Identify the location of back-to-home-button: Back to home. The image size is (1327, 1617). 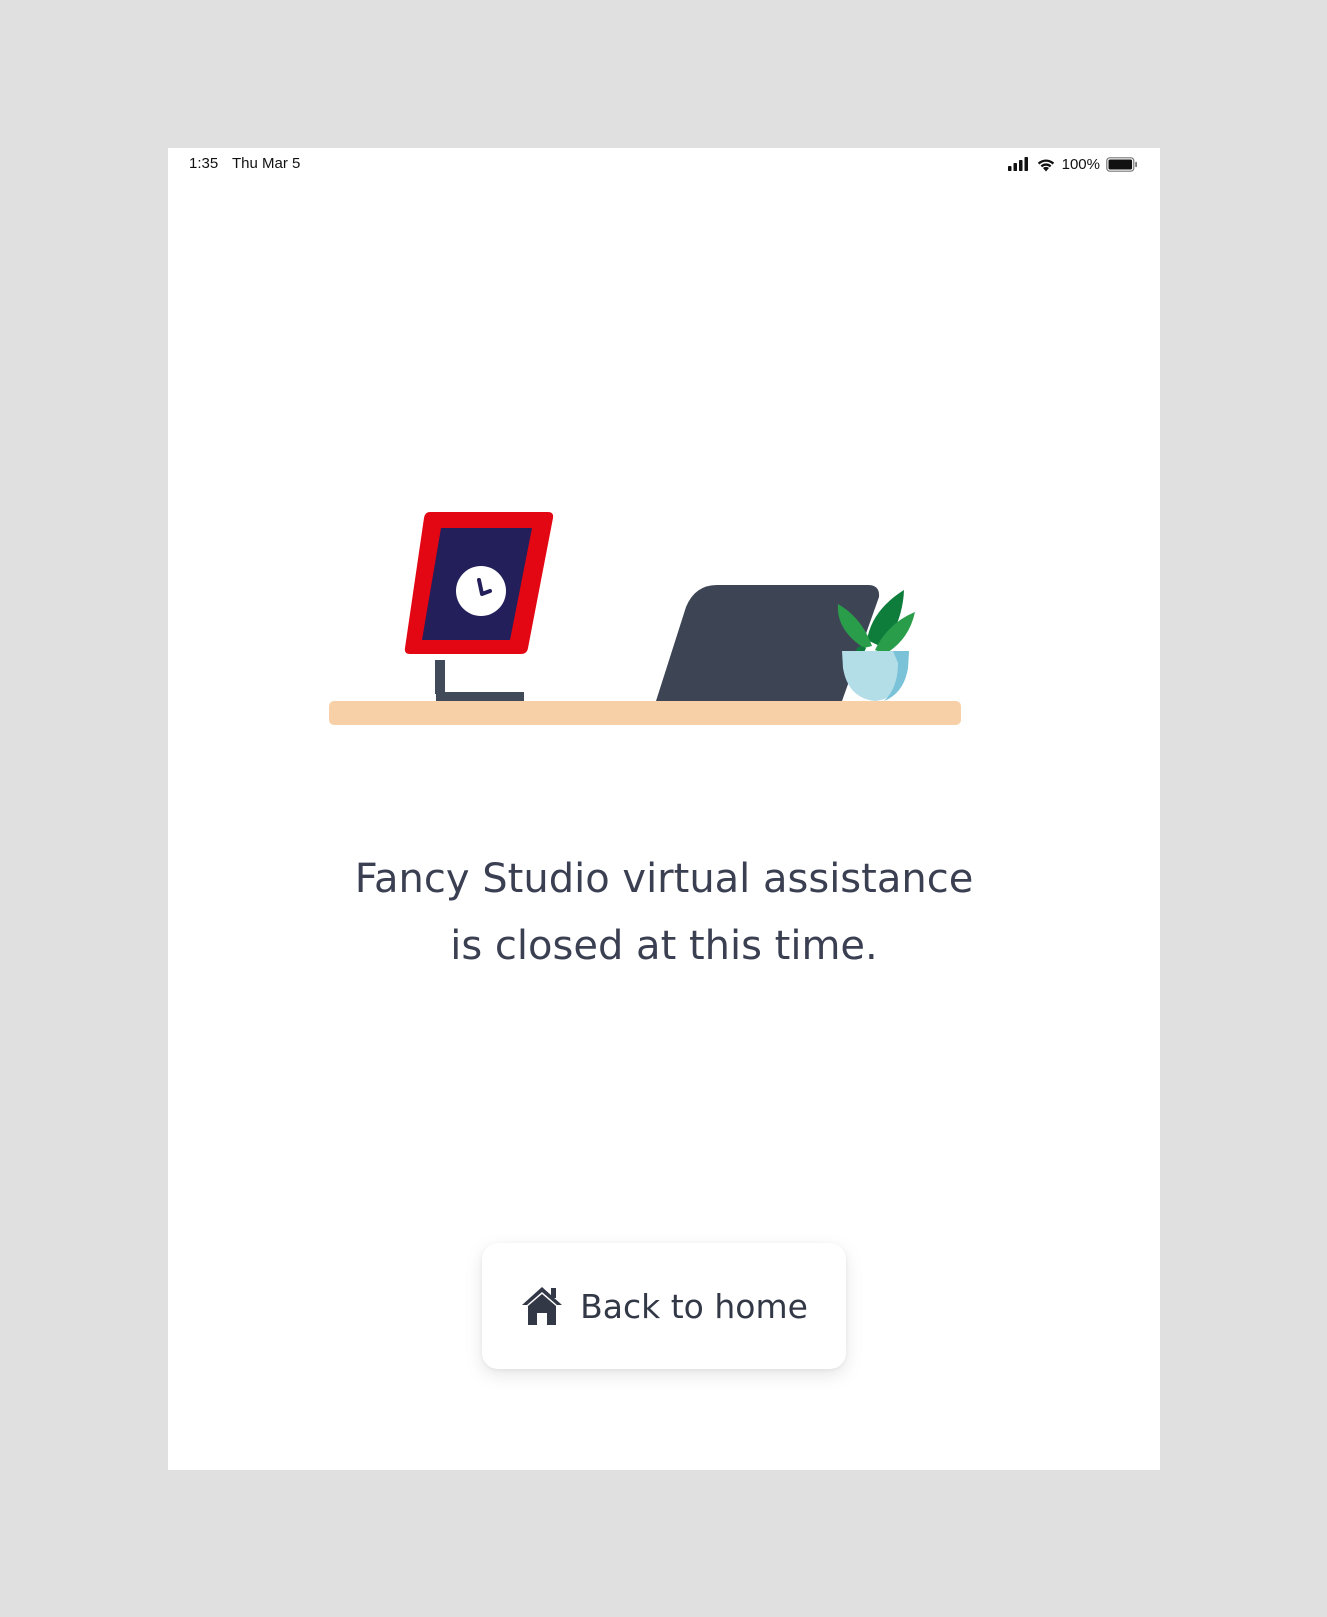
(664, 1306).